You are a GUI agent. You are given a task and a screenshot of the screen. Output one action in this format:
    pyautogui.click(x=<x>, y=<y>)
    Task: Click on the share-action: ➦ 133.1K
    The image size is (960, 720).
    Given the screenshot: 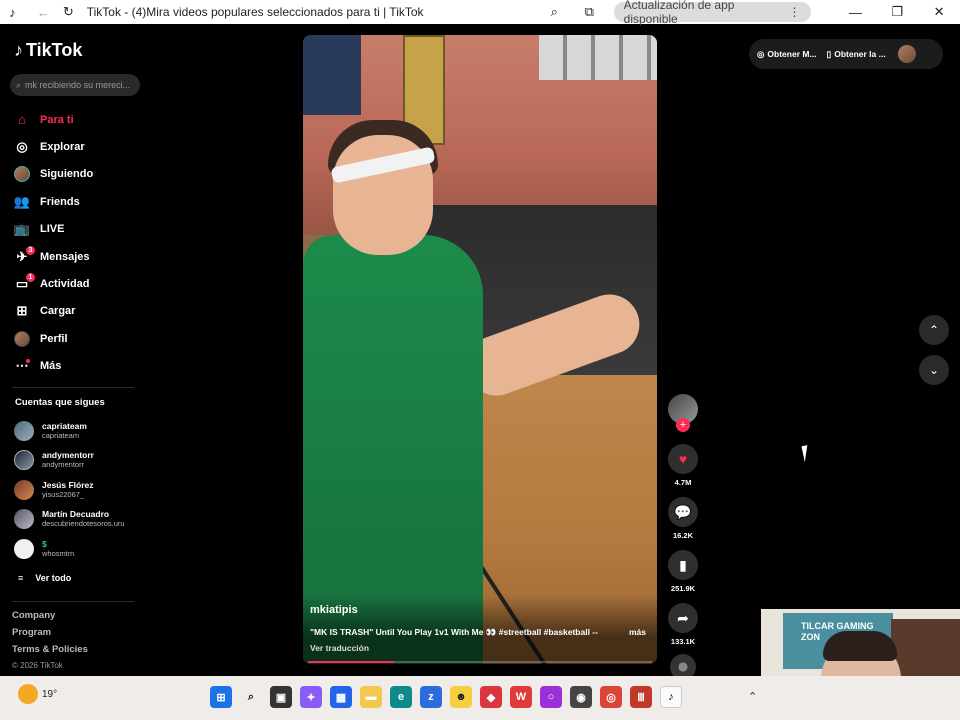 What is the action you would take?
    pyautogui.click(x=683, y=624)
    